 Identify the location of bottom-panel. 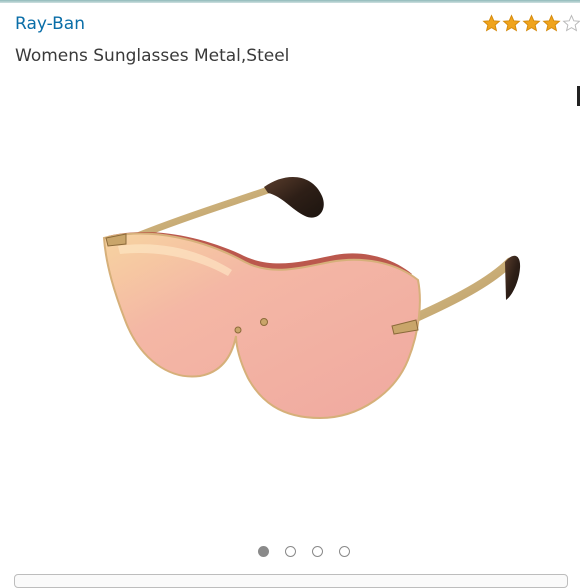
(291, 581).